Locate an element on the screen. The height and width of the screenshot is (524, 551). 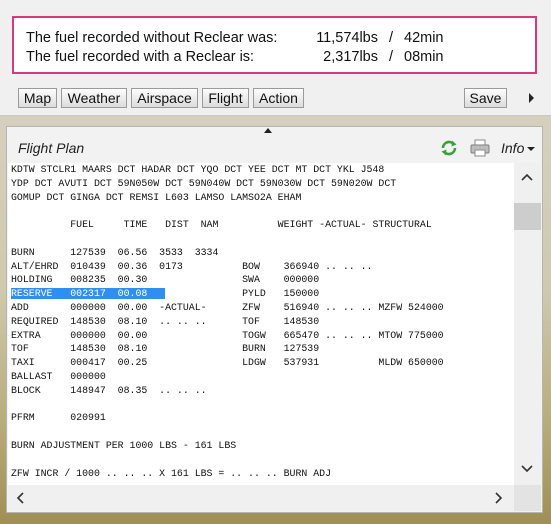
notice-fuel: 11,574lbs is located at coordinates (347, 38).